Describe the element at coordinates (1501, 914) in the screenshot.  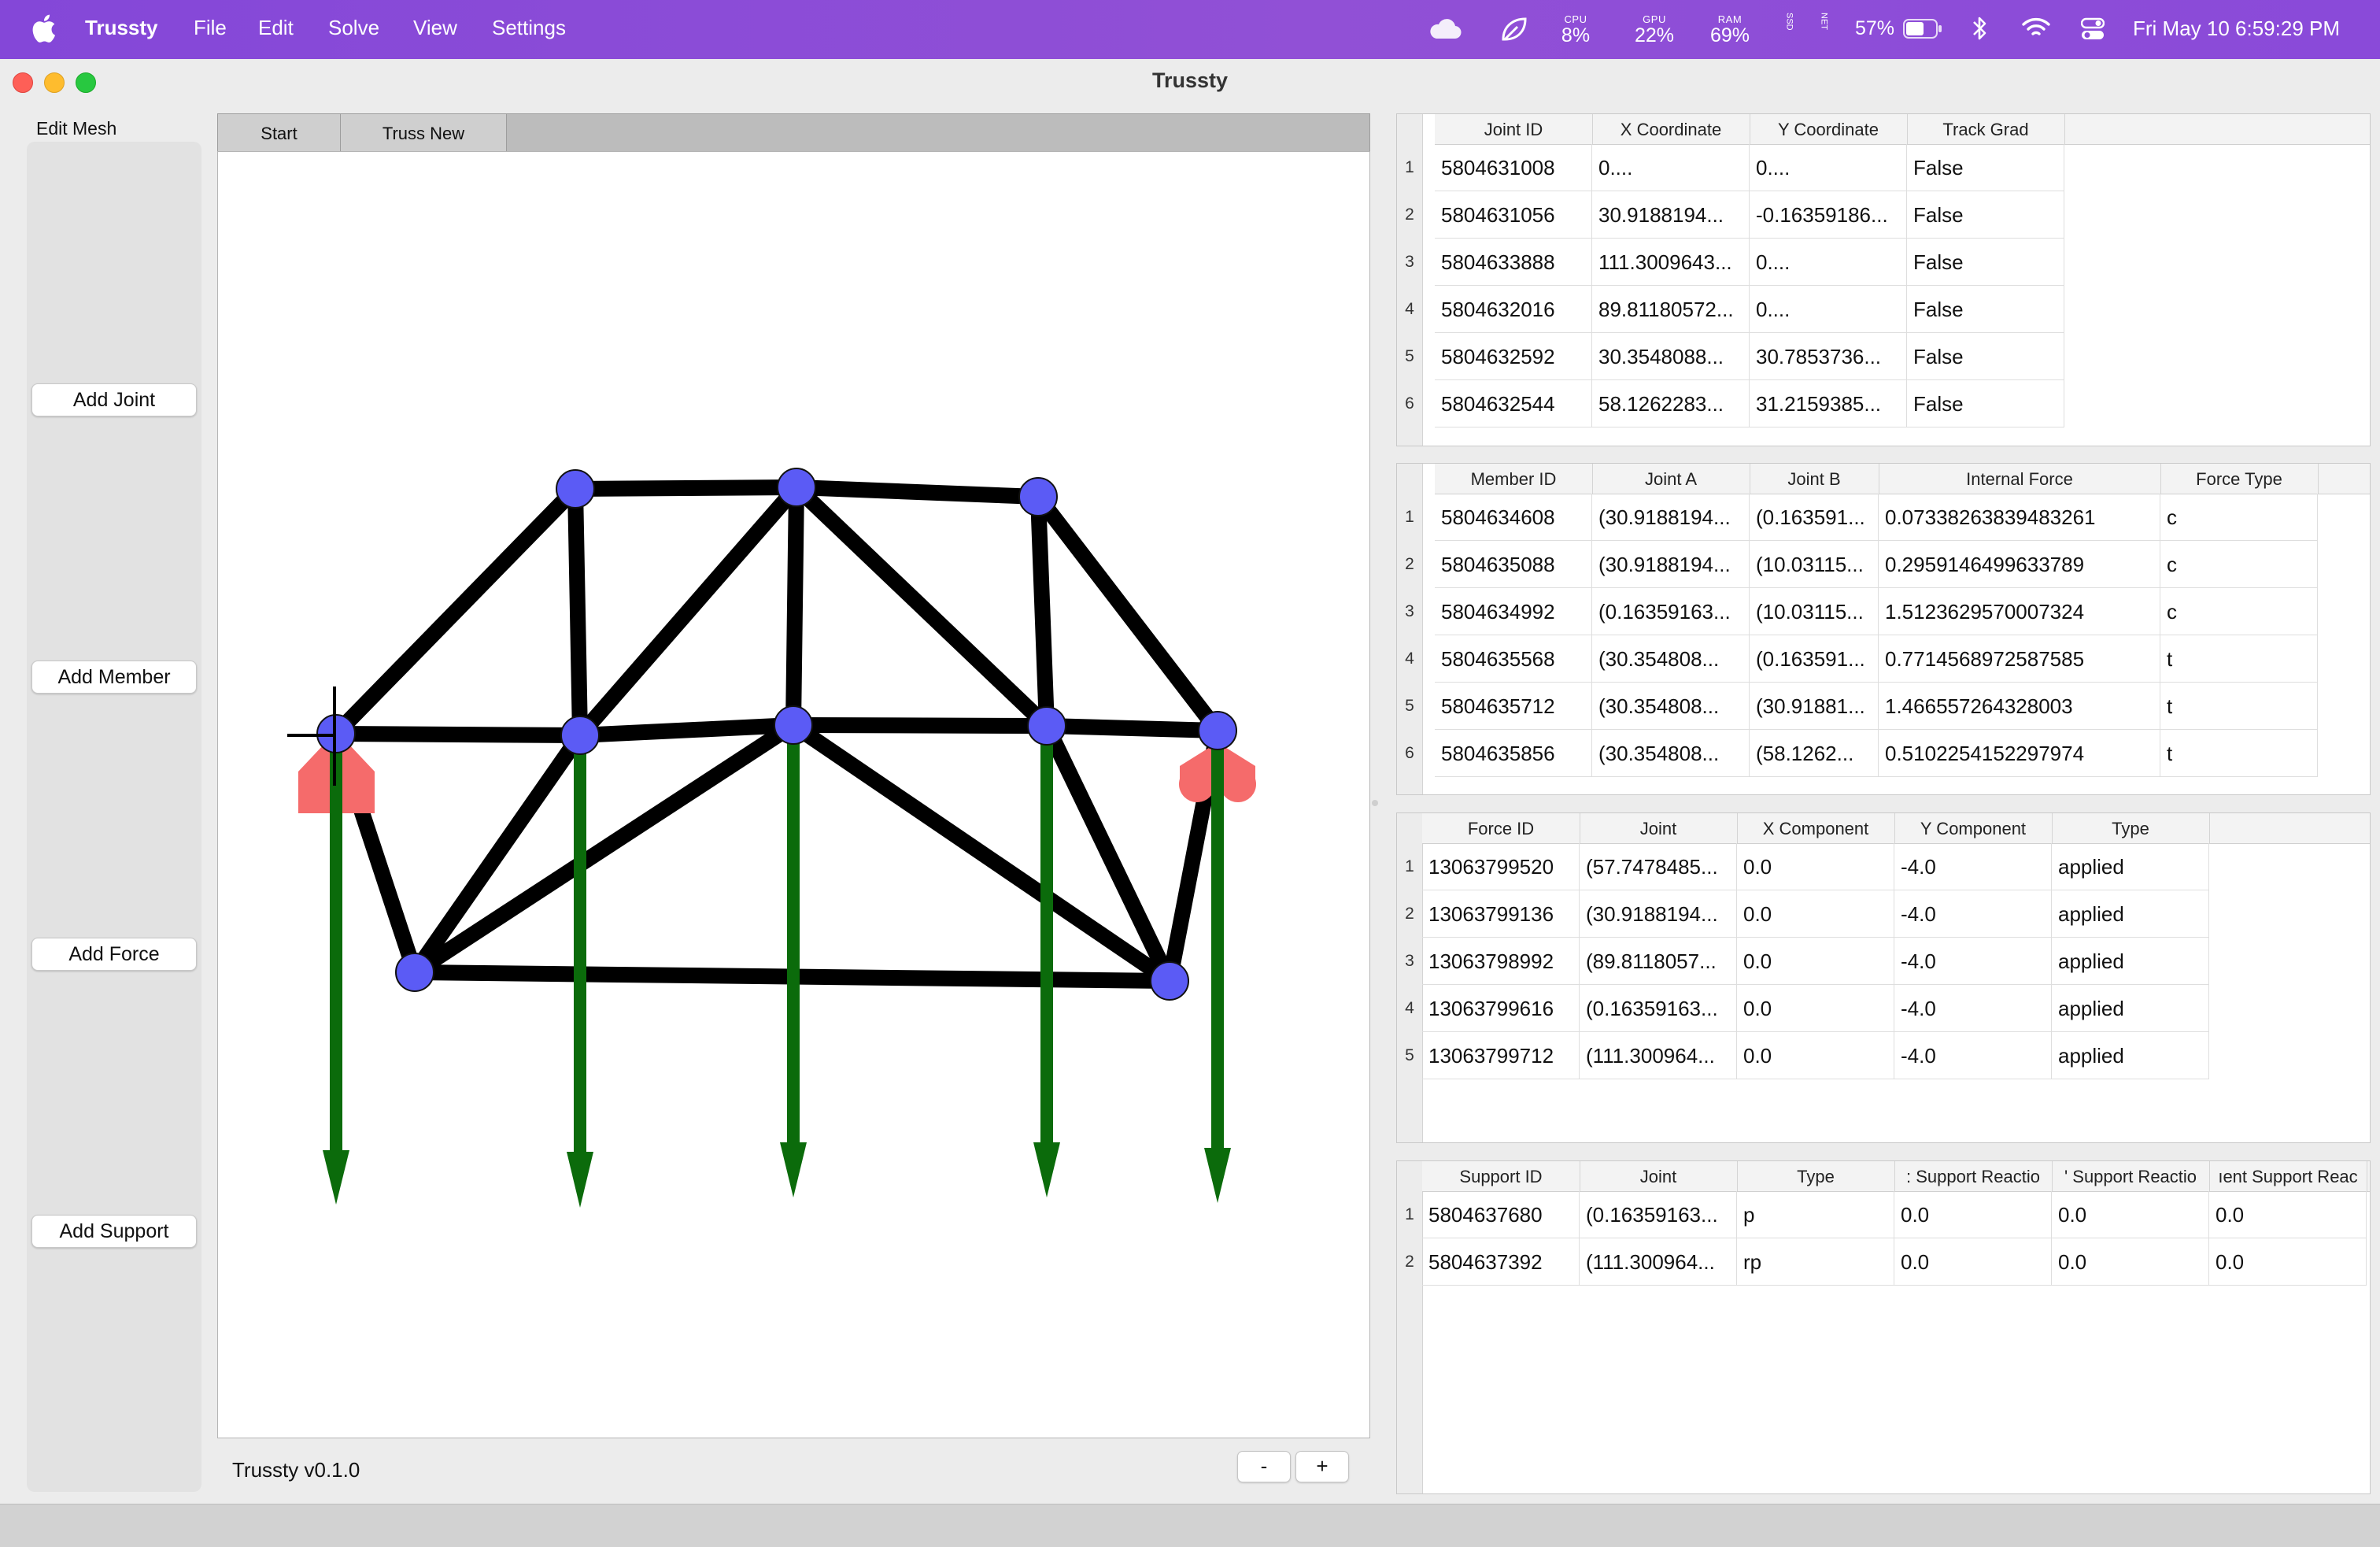
I see `table-cell: 13063799136` at that location.